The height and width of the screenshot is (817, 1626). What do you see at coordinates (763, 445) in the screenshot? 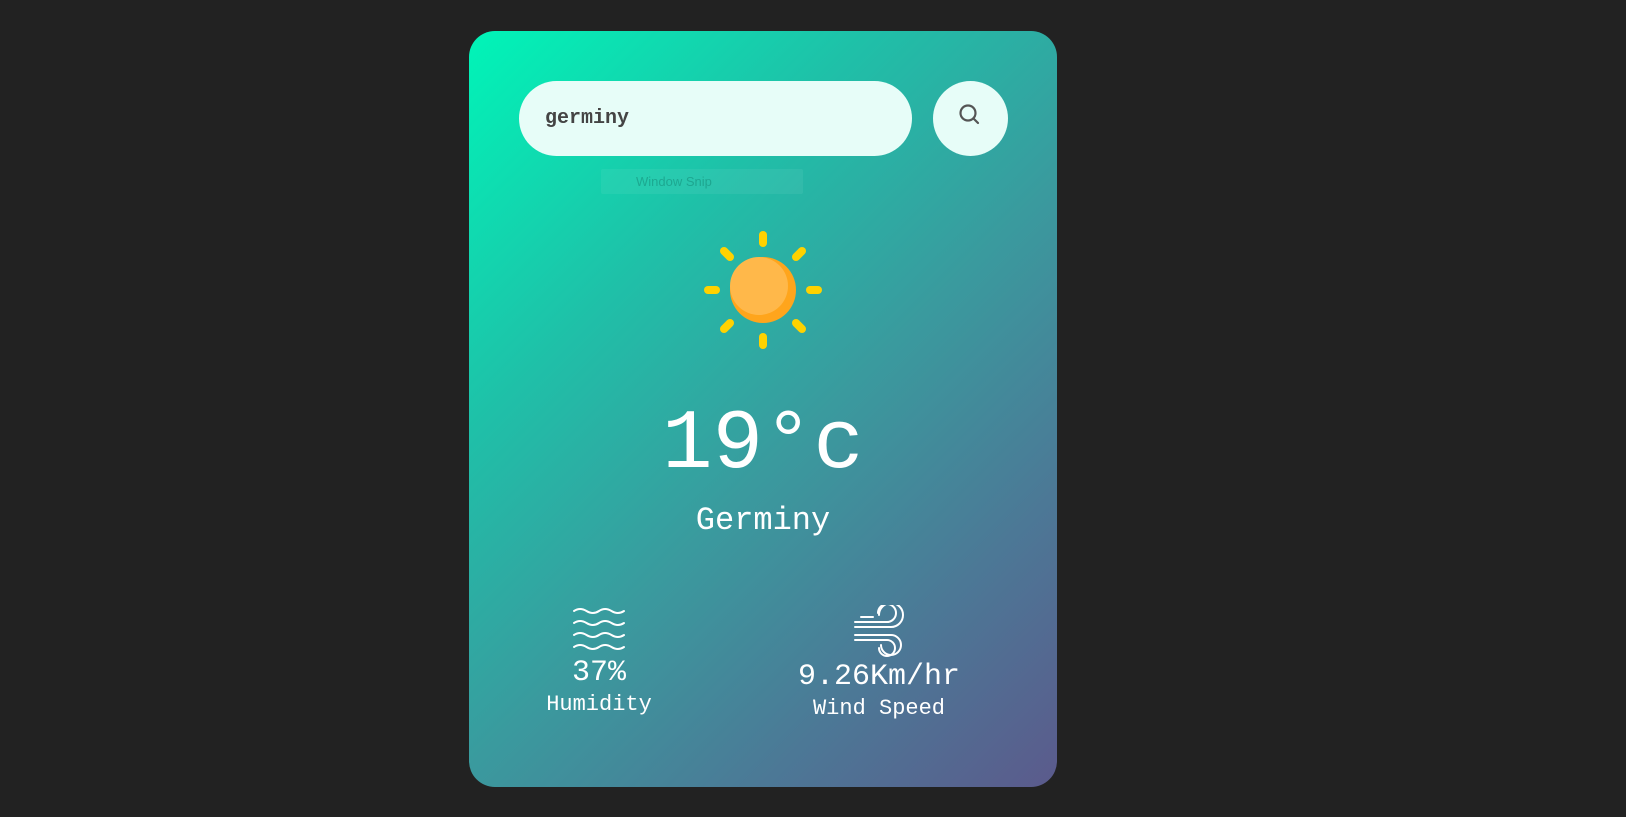
I see `temperature: 19°c` at bounding box center [763, 445].